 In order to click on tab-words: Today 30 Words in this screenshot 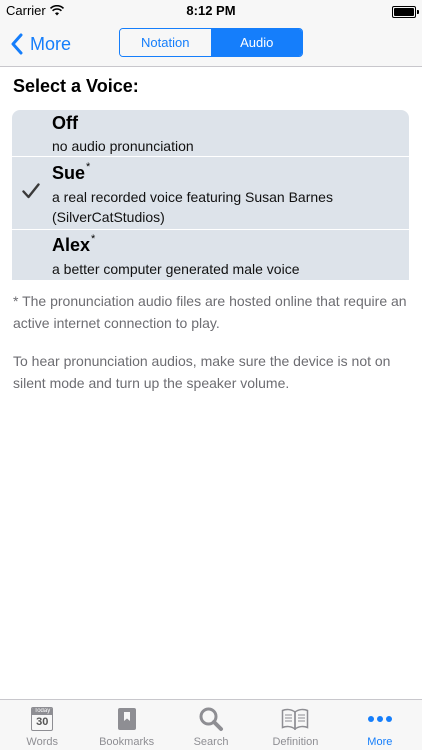, I will do `click(42, 725)`.